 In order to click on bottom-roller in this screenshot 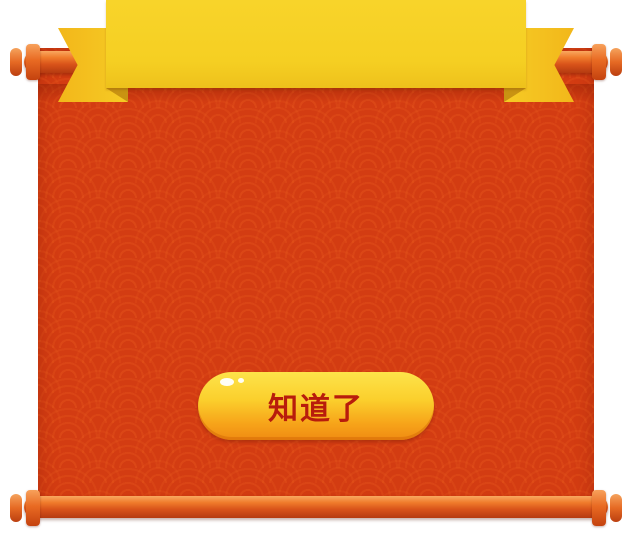, I will do `click(316, 507)`.